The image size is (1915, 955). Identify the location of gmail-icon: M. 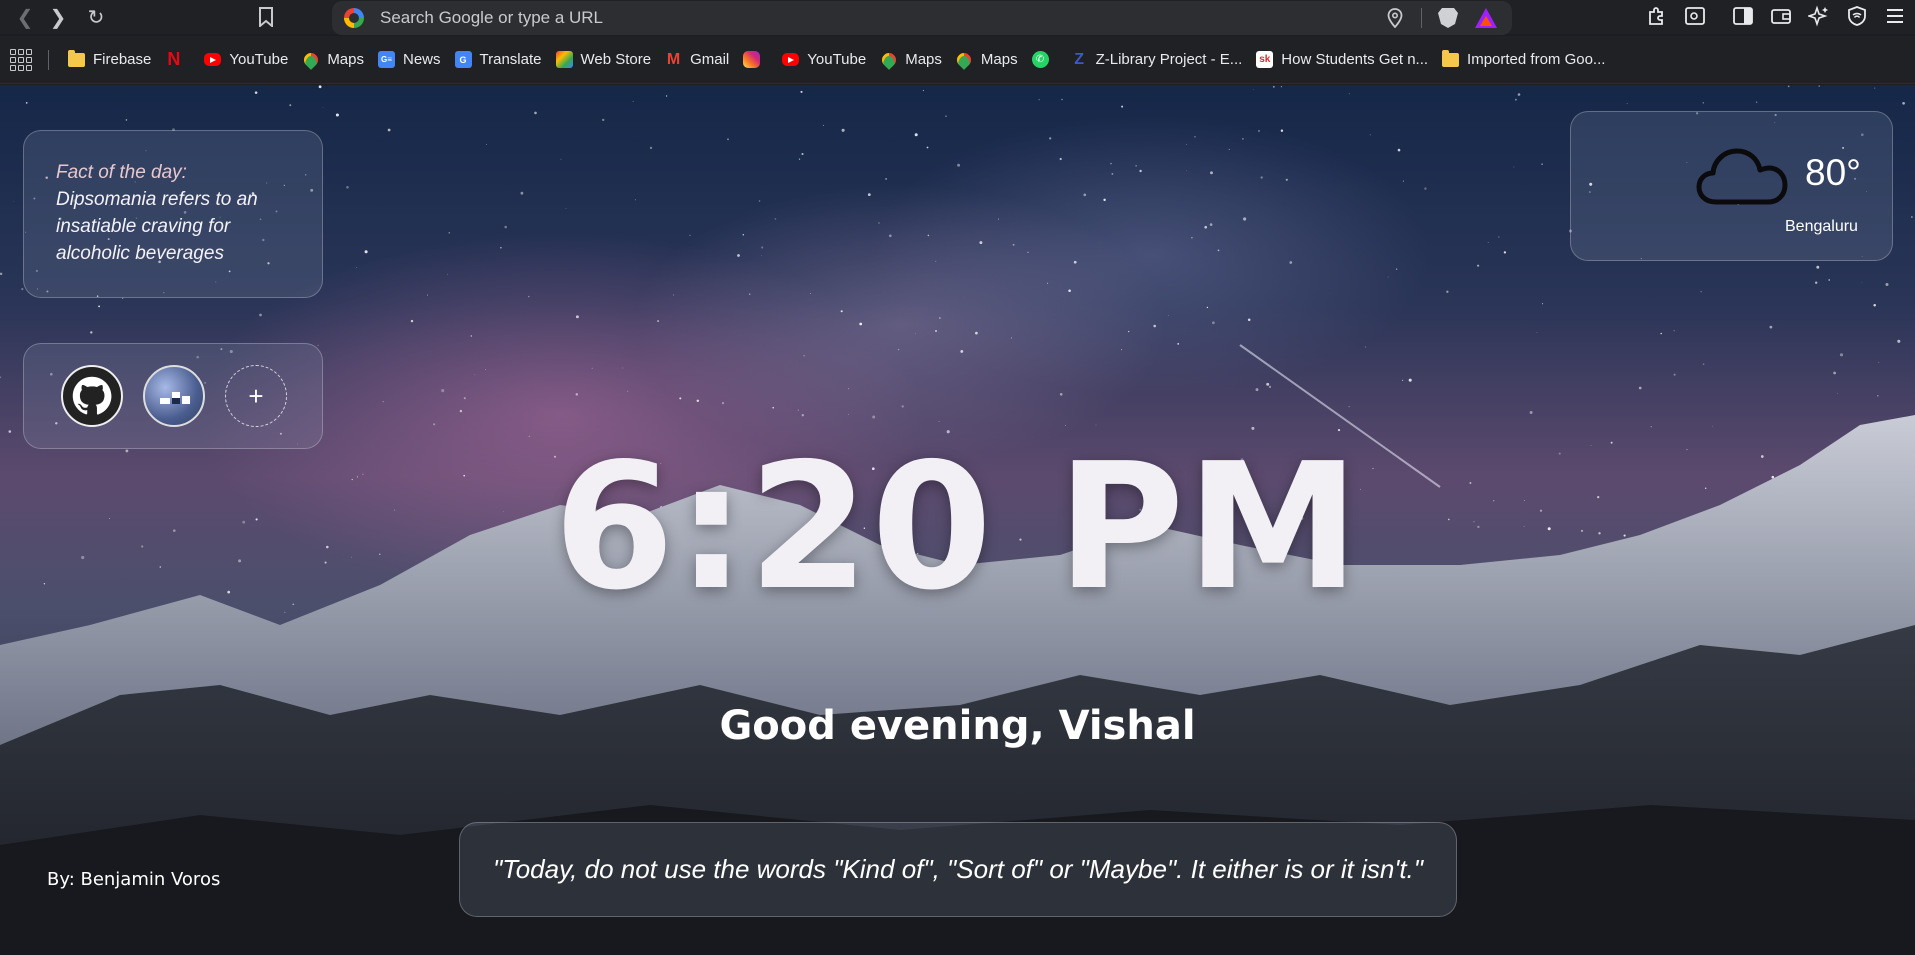
(673, 59).